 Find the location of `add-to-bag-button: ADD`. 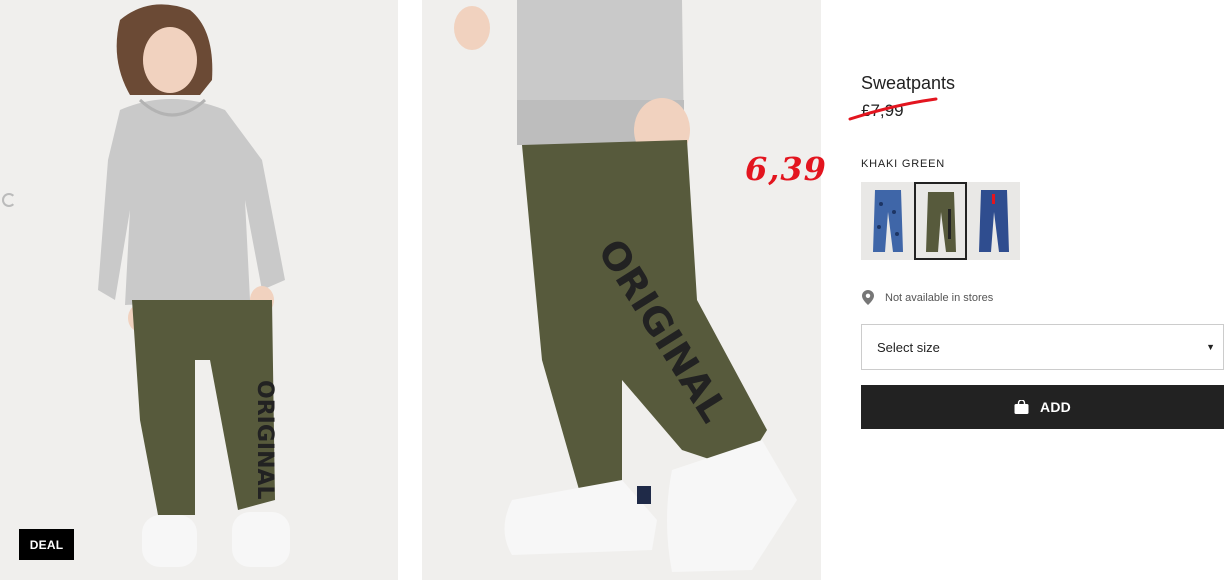

add-to-bag-button: ADD is located at coordinates (1042, 407).